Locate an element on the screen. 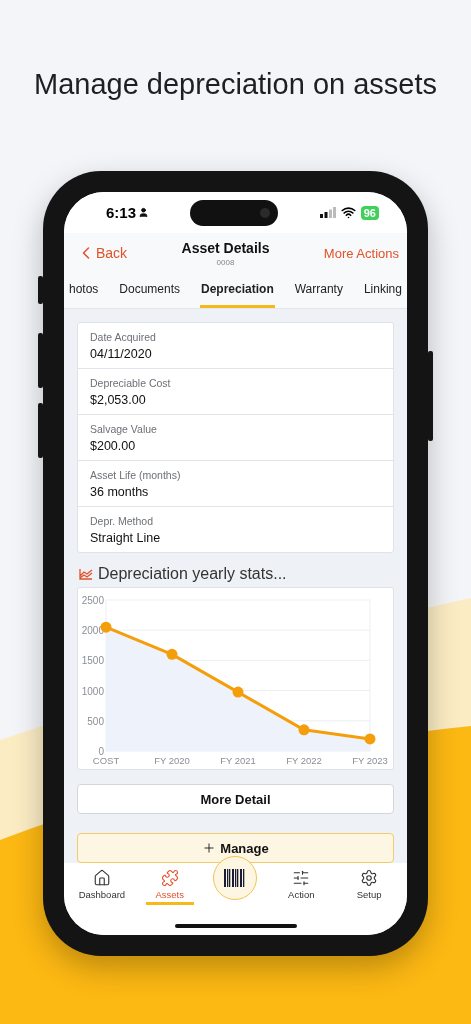 This screenshot has height=1024, width=471. y-tick-label: 2500 is located at coordinates (92, 601).